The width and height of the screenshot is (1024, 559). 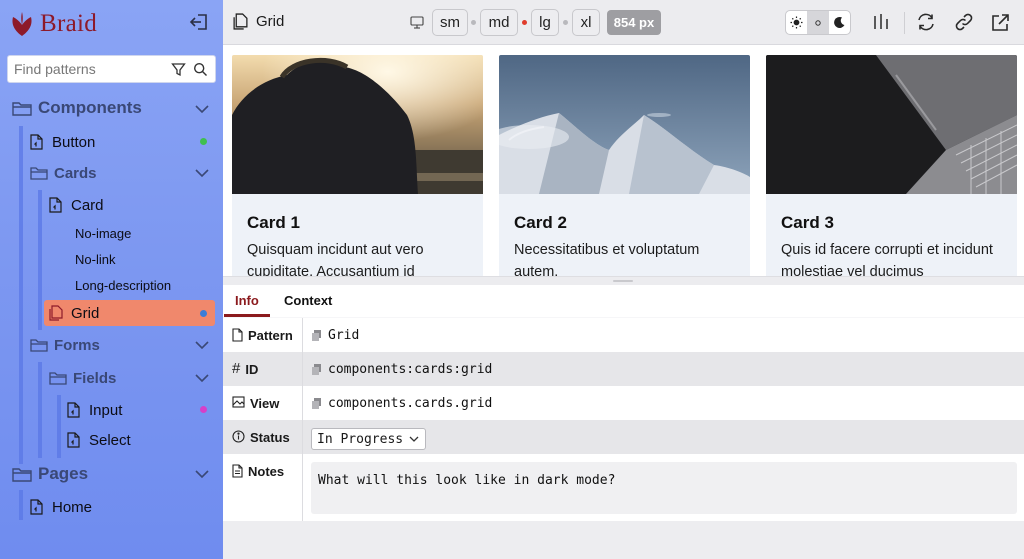 I want to click on tab-context: Context, so click(x=308, y=300).